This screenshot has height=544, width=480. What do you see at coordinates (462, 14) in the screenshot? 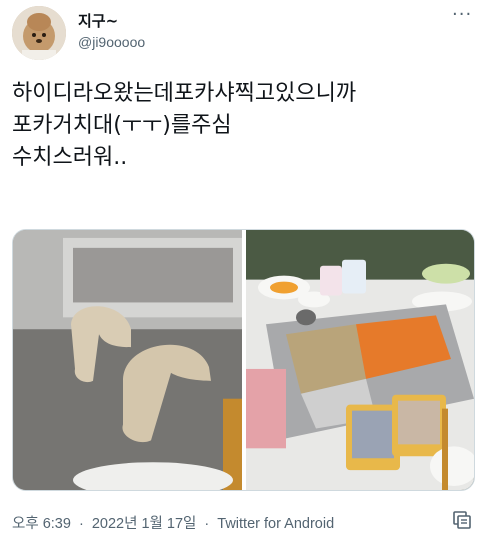
I see `more-icon: ···` at bounding box center [462, 14].